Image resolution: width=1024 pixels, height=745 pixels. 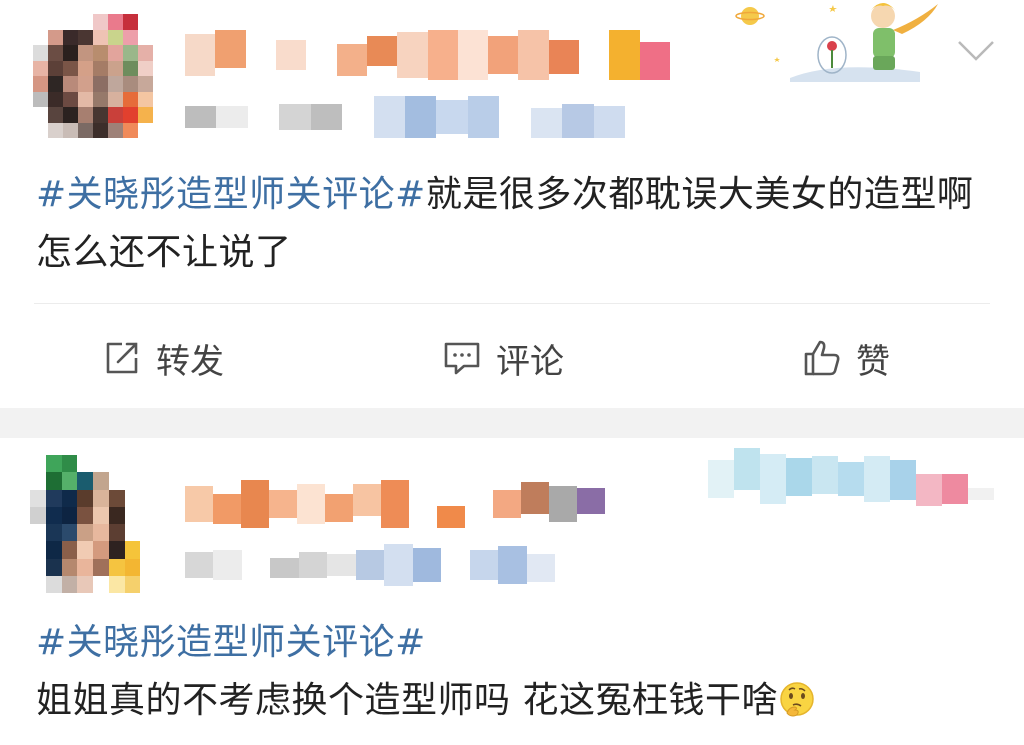 What do you see at coordinates (512, 303) in the screenshot?
I see `divider` at bounding box center [512, 303].